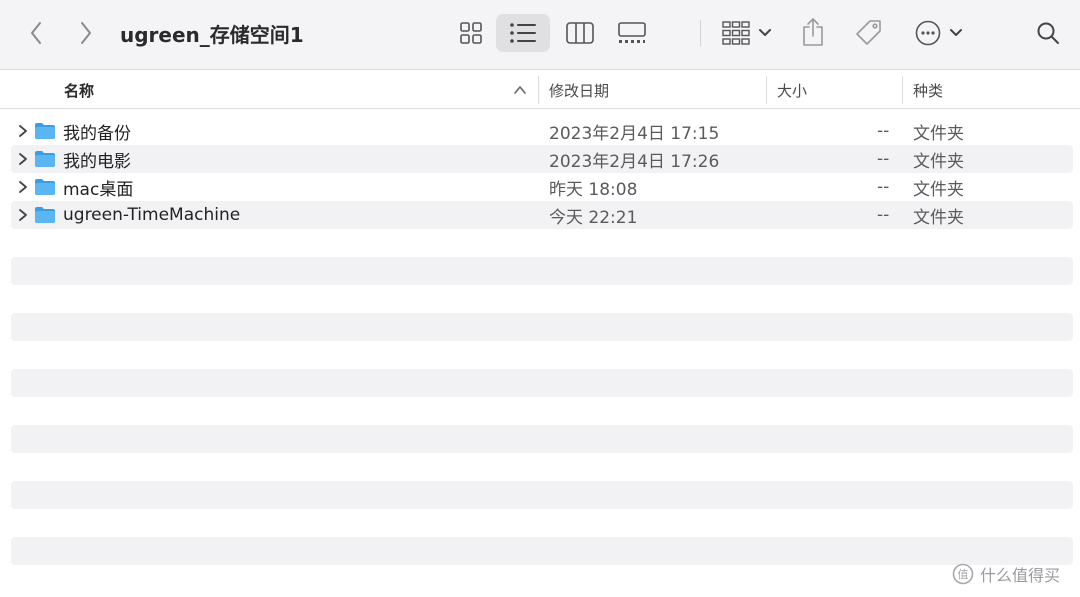 The width and height of the screenshot is (1080, 597). Describe the element at coordinates (542, 215) in the screenshot. I see `file-row: ugreen-TimeMachine 今天 22:21 -- 文件夹` at that location.